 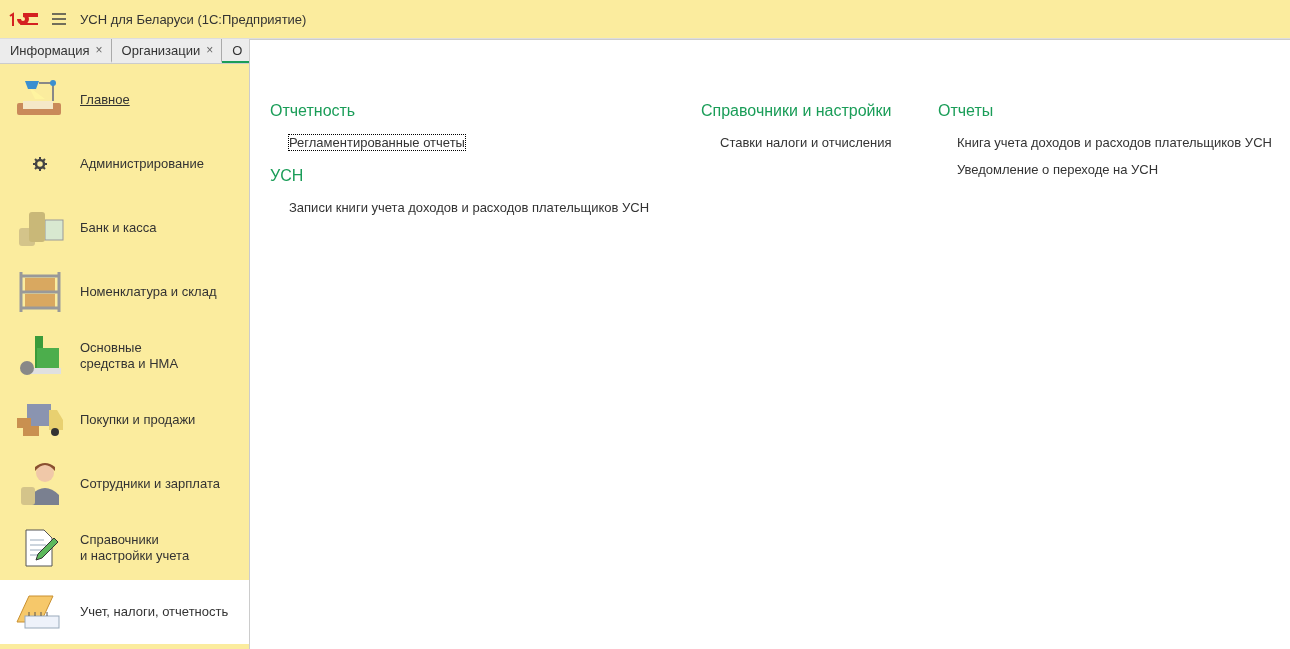 What do you see at coordinates (193, 19) in the screenshot?
I see `window-title: УСН для Беларуси (1С:Предприятие)` at bounding box center [193, 19].